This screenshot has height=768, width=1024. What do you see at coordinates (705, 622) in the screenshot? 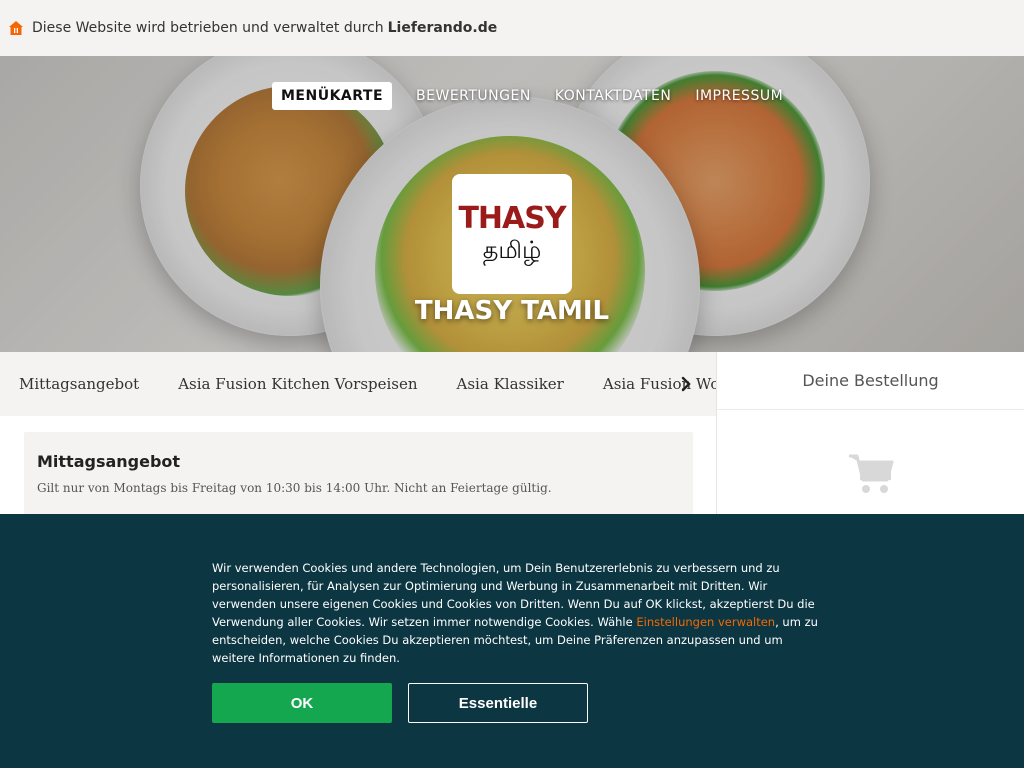
I see `cookie-settings-link: Einstellungen verwalten` at bounding box center [705, 622].